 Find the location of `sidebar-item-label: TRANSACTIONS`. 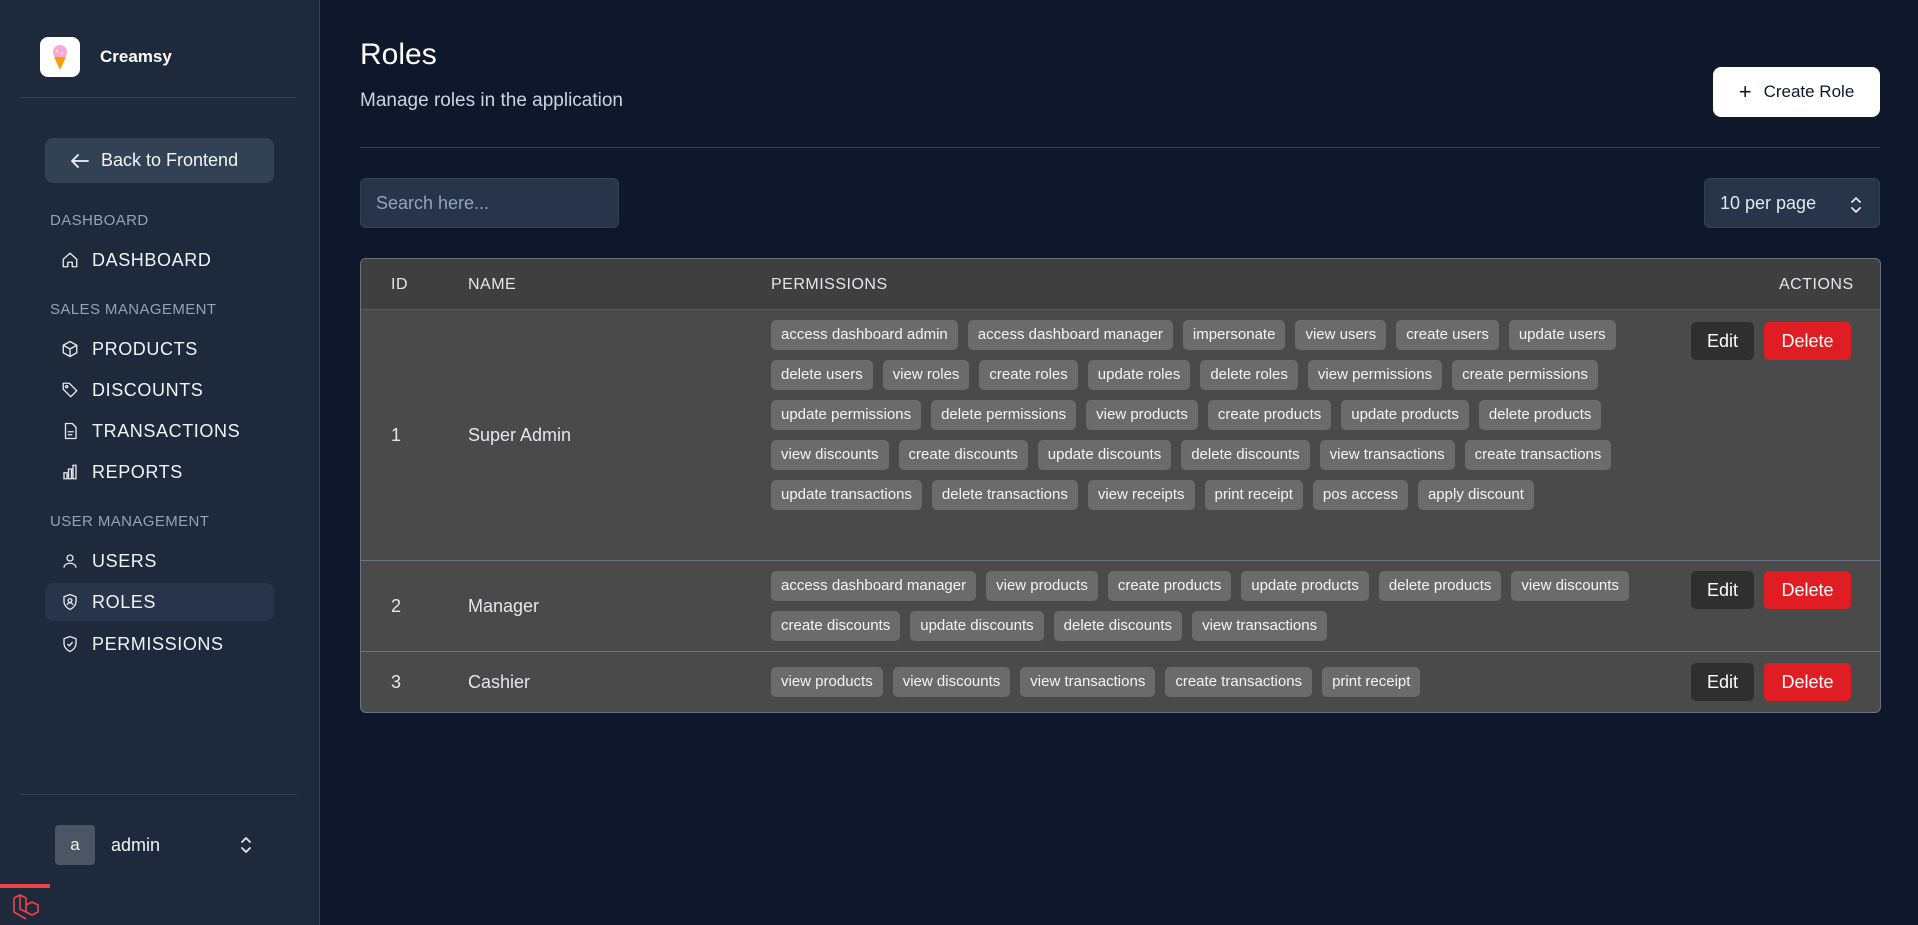

sidebar-item-label: TRANSACTIONS is located at coordinates (166, 430).